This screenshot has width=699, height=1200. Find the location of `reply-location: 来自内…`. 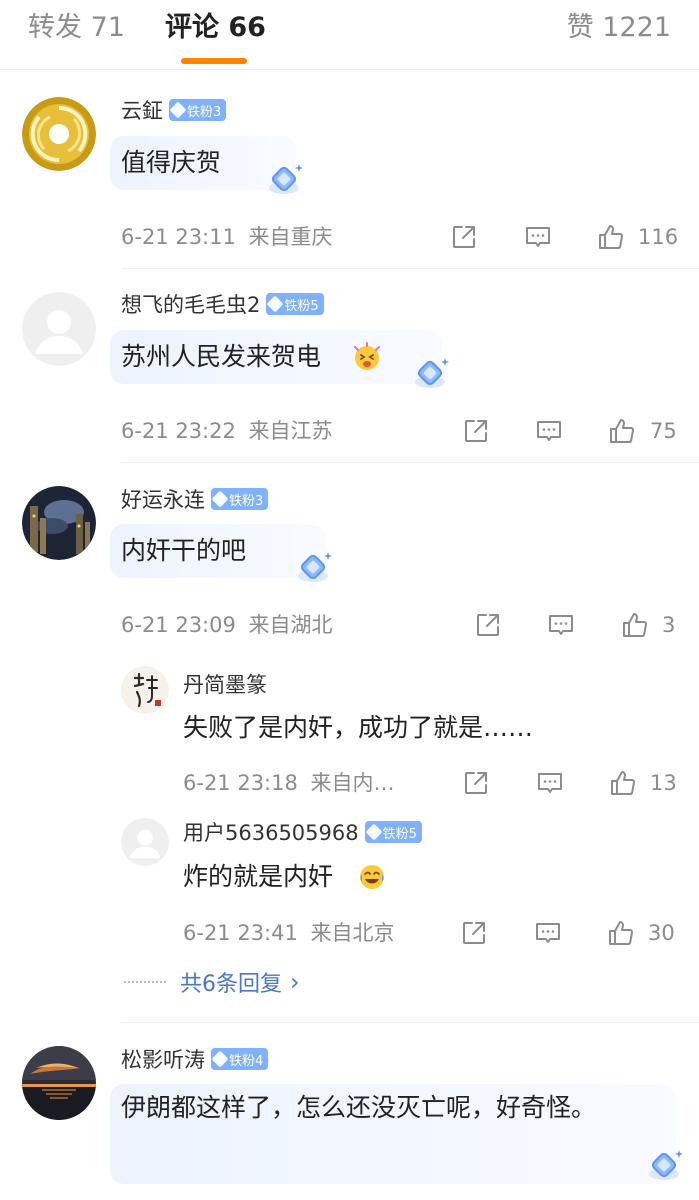

reply-location: 来自内… is located at coordinates (352, 783).